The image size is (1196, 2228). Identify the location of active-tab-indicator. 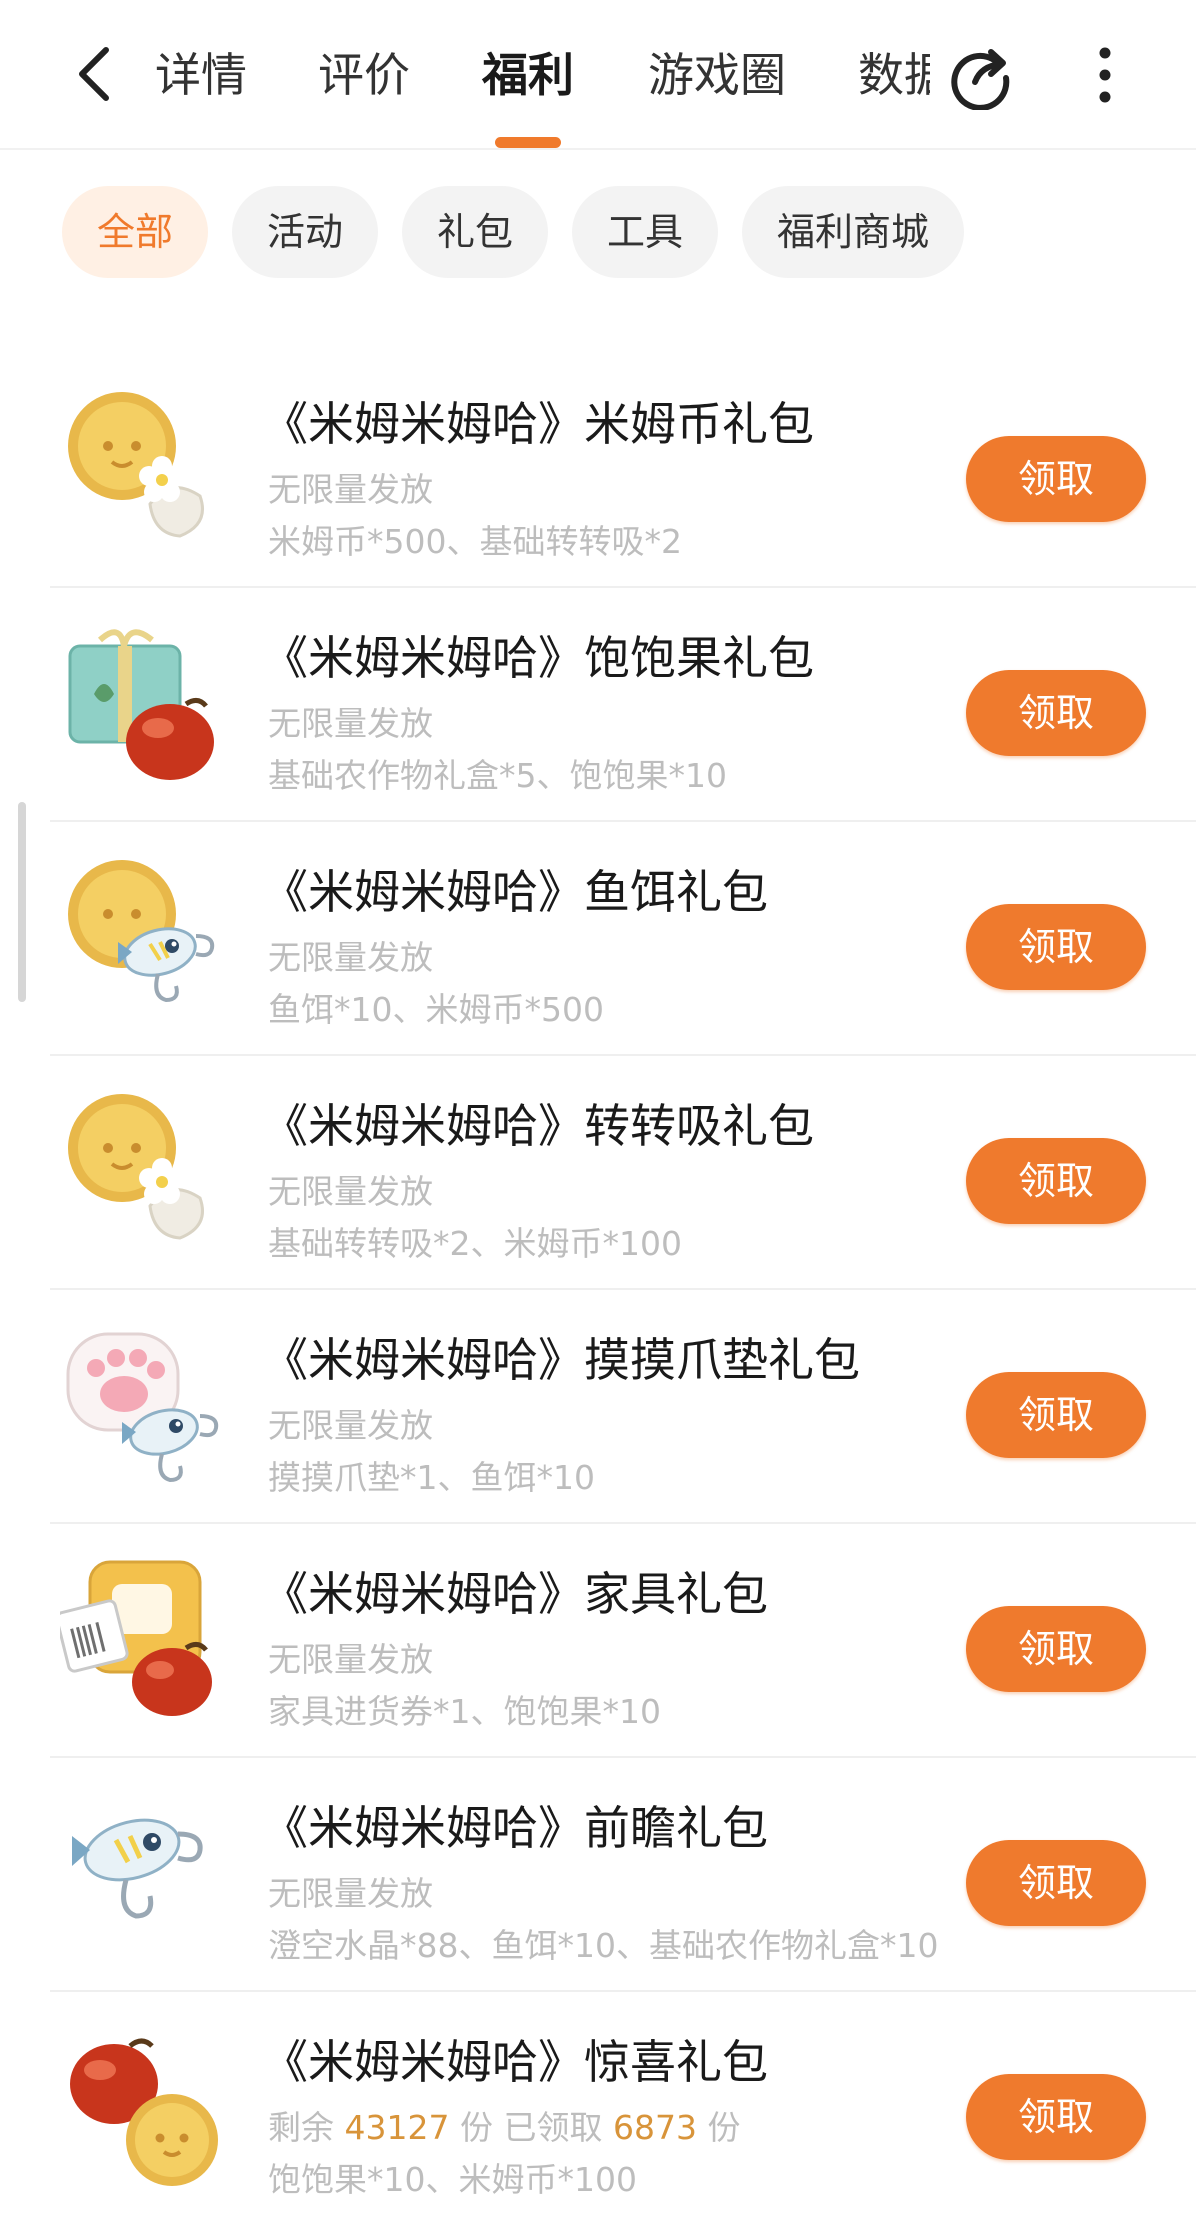
(528, 142).